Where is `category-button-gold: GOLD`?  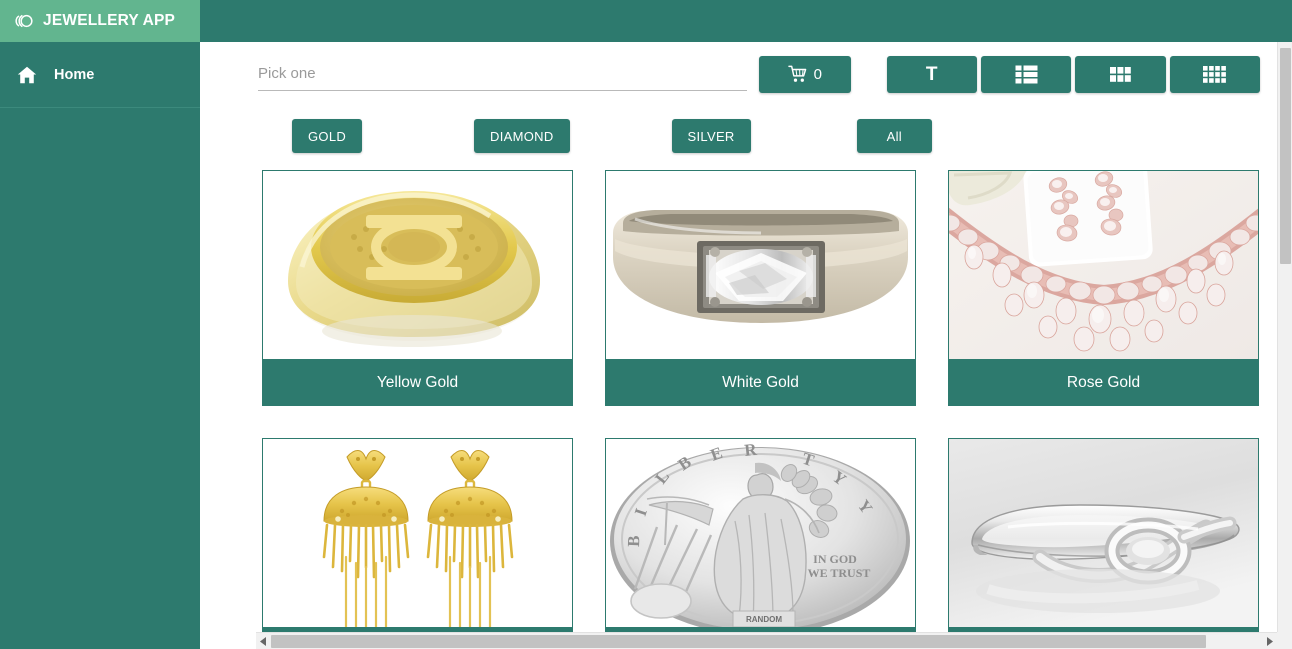 category-button-gold: GOLD is located at coordinates (327, 136).